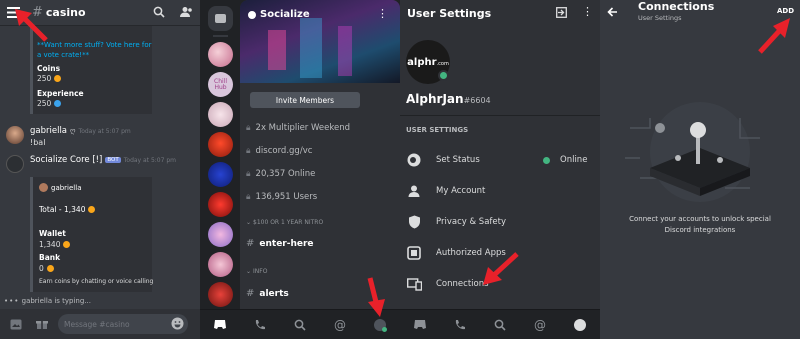 This screenshot has width=800, height=339. What do you see at coordinates (281, 197) in the screenshot?
I see `stat-channel: 🔒︎ 136,951 Users` at bounding box center [281, 197].